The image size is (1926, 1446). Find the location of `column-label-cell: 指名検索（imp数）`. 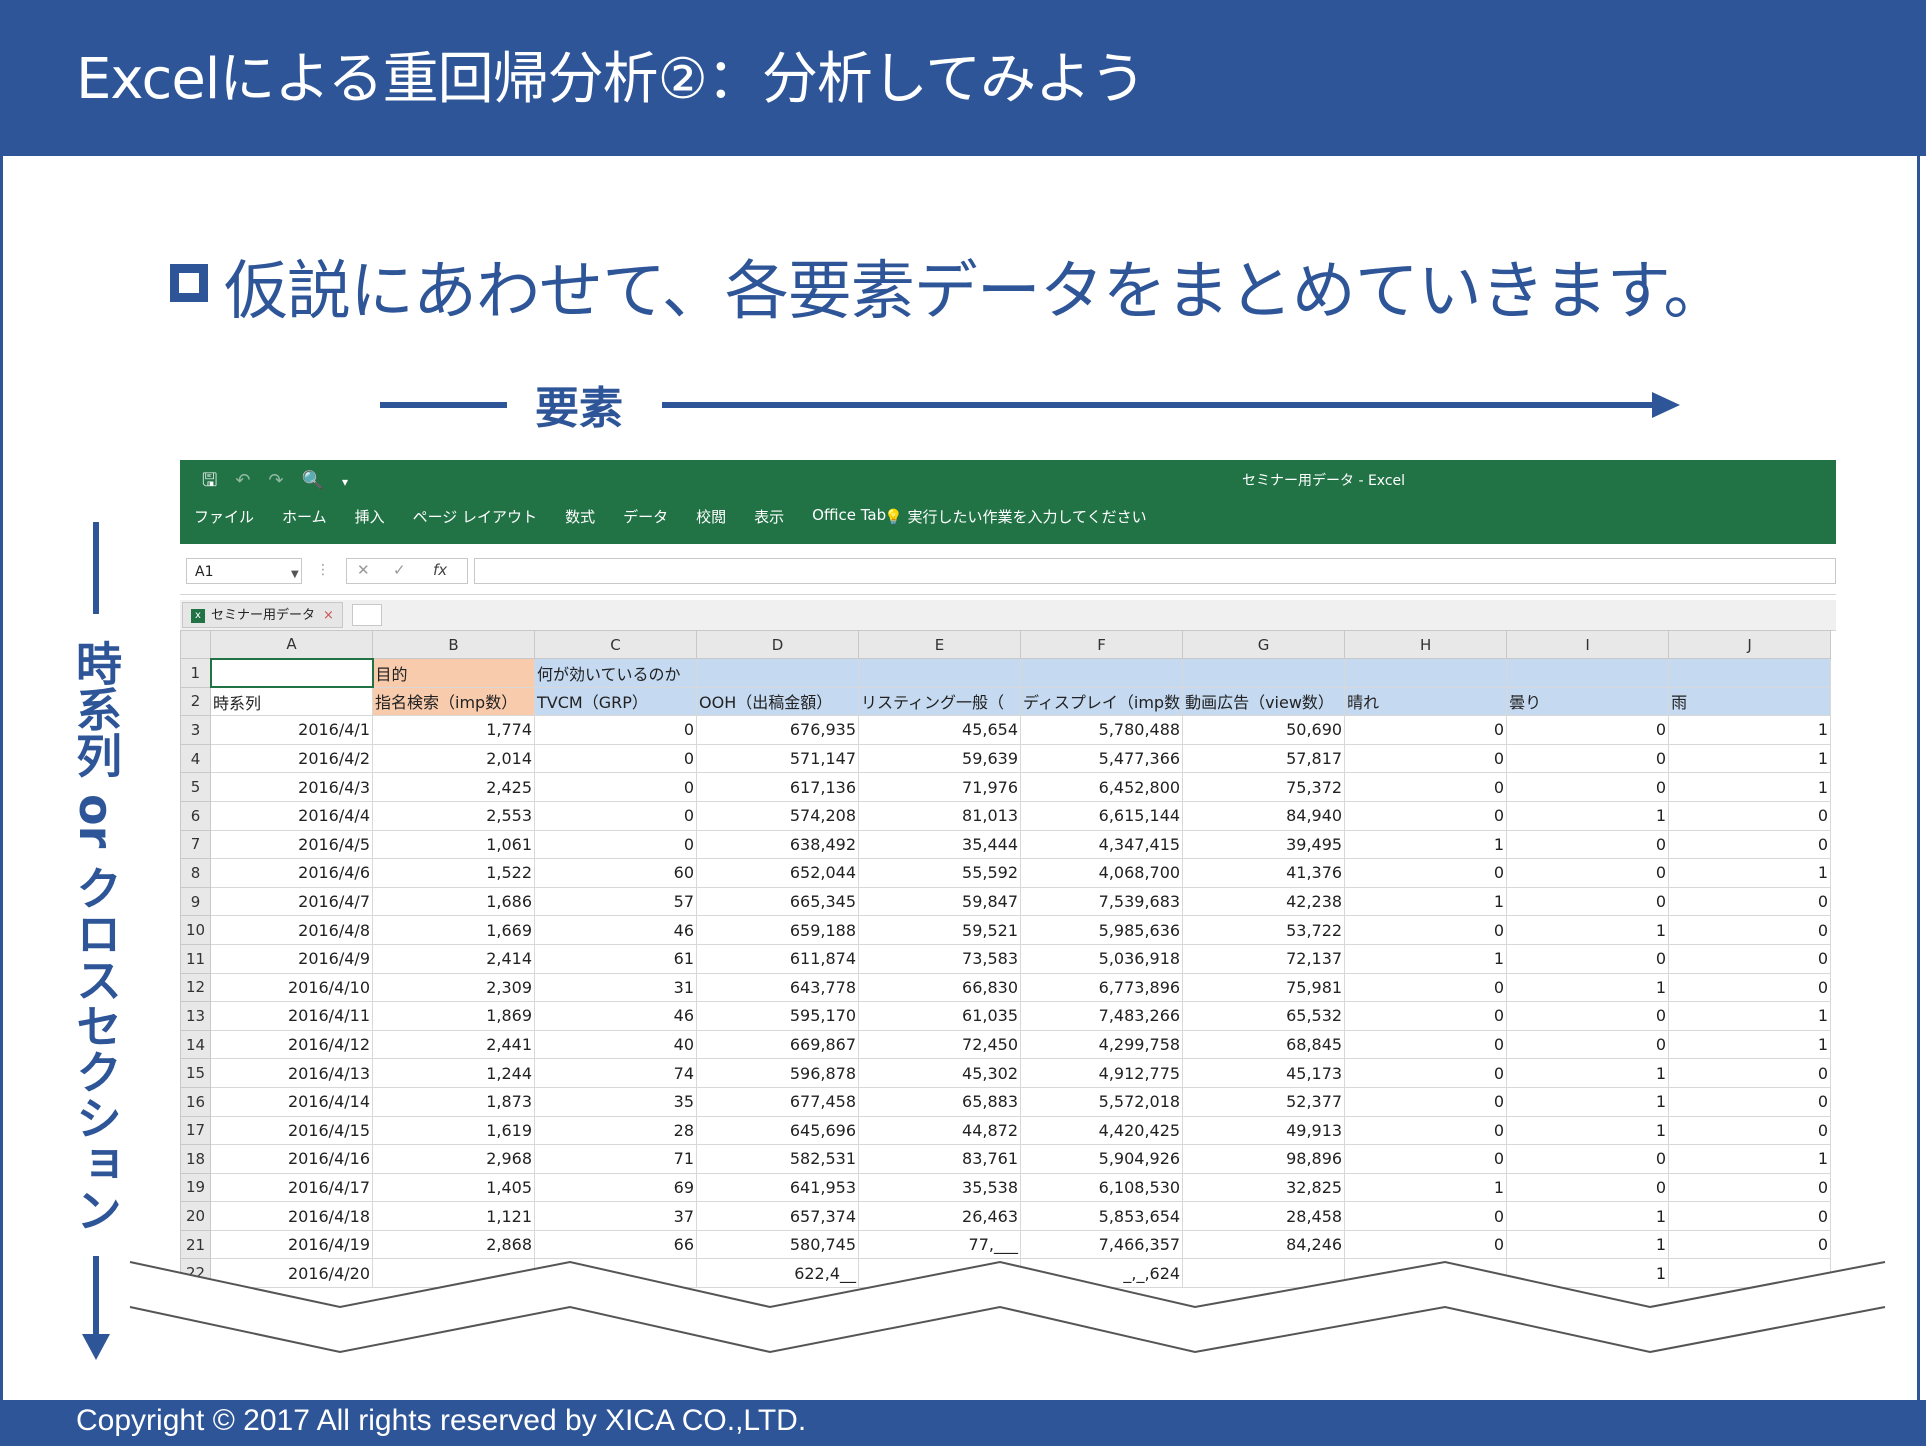

column-label-cell: 指名検索（imp数） is located at coordinates (453, 701).